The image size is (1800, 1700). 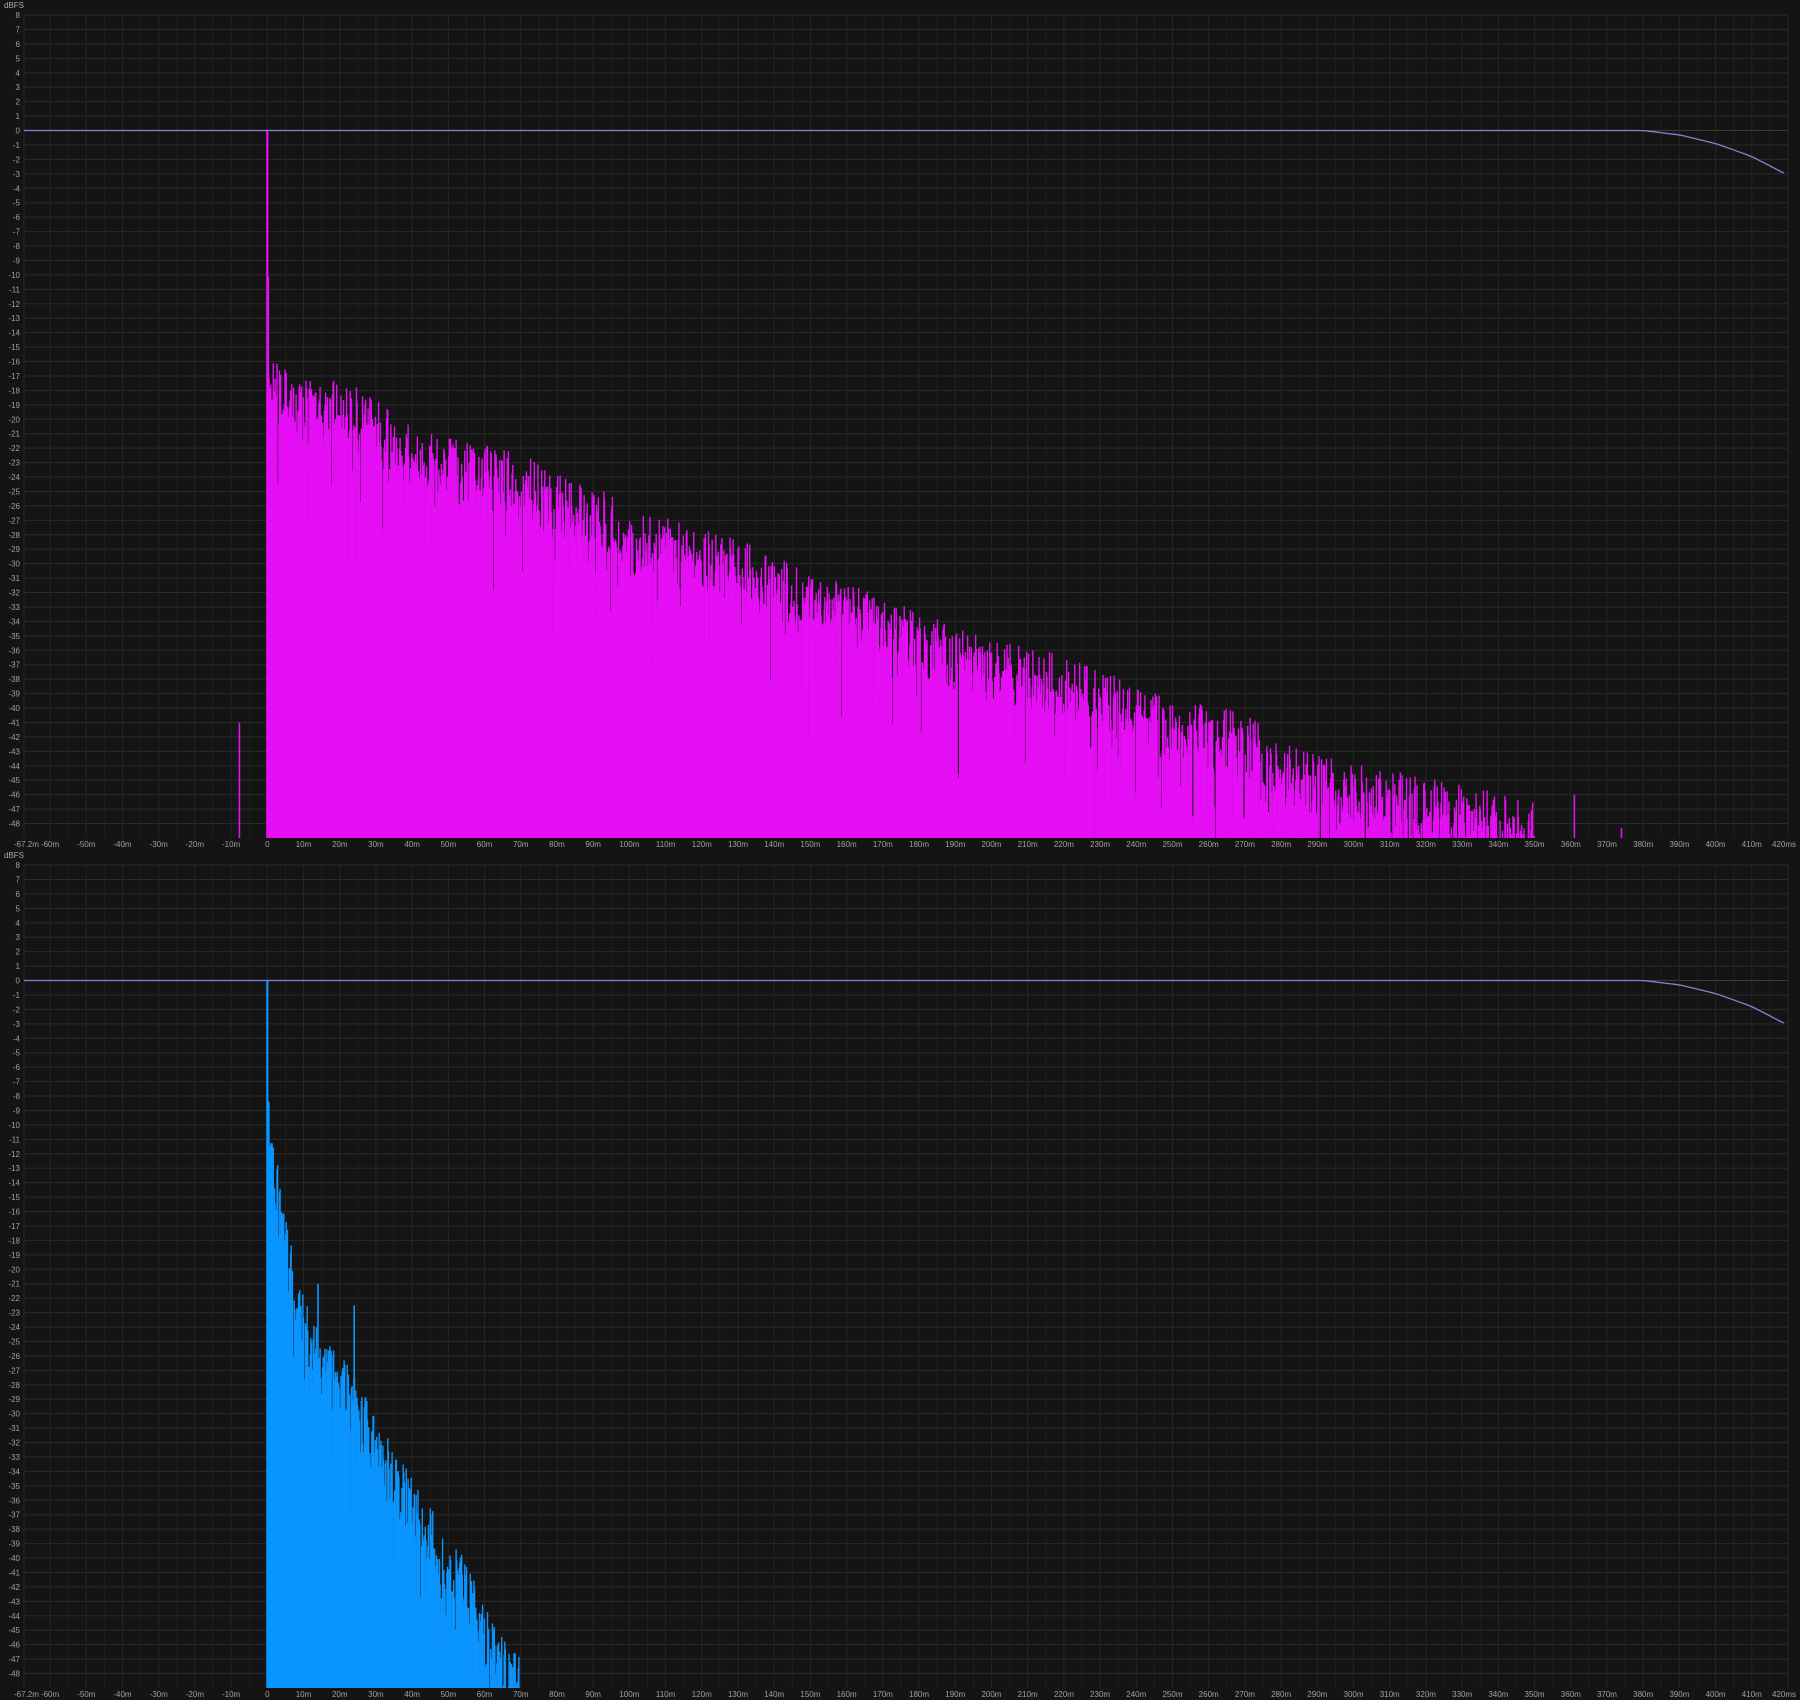 I want to click on y-tick-label: -46, so click(x=14, y=1645).